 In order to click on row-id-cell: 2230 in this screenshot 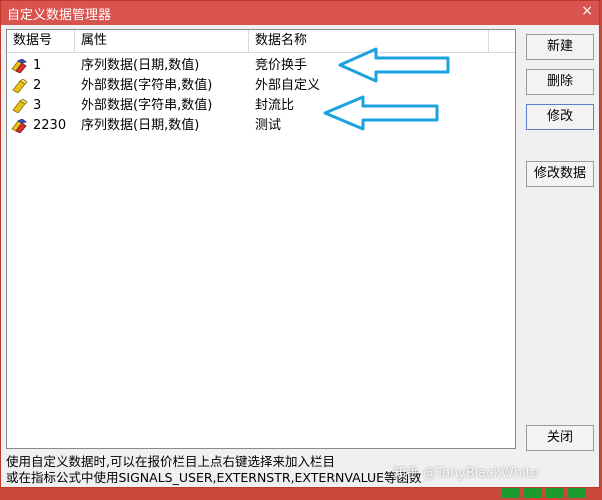, I will do `click(41, 126)`.